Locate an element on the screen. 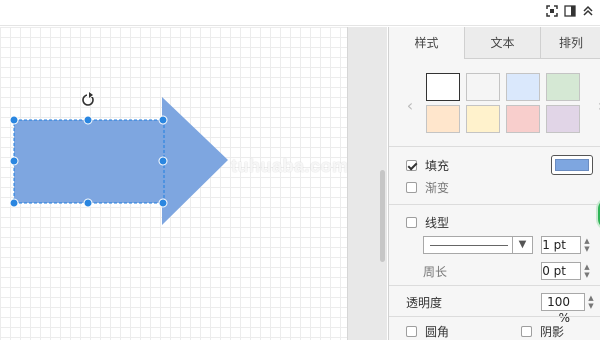  rounded-checkbox is located at coordinates (411, 331).